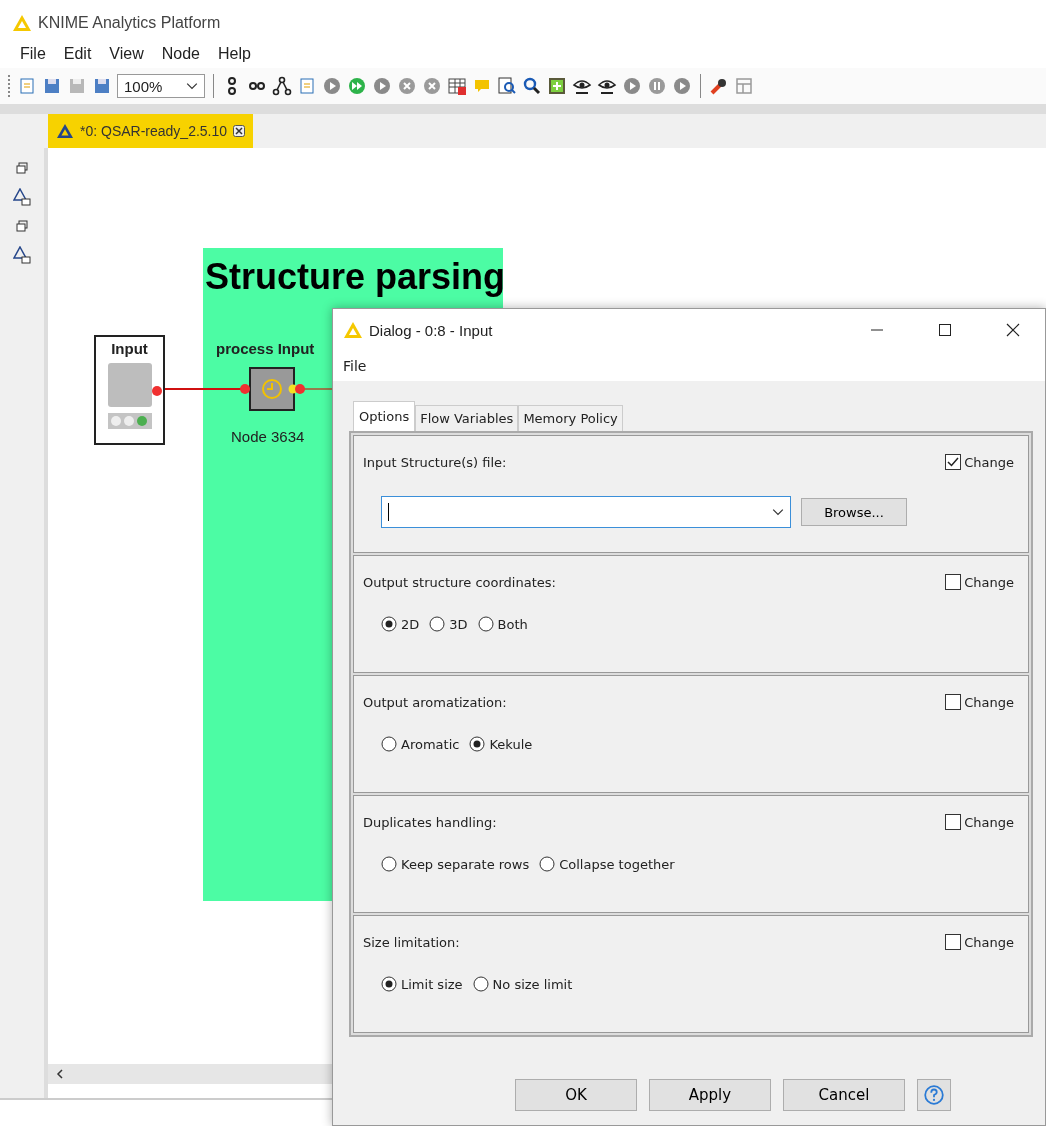 The width and height of the screenshot is (1046, 1126). I want to click on tab: Memory Policy, so click(570, 418).